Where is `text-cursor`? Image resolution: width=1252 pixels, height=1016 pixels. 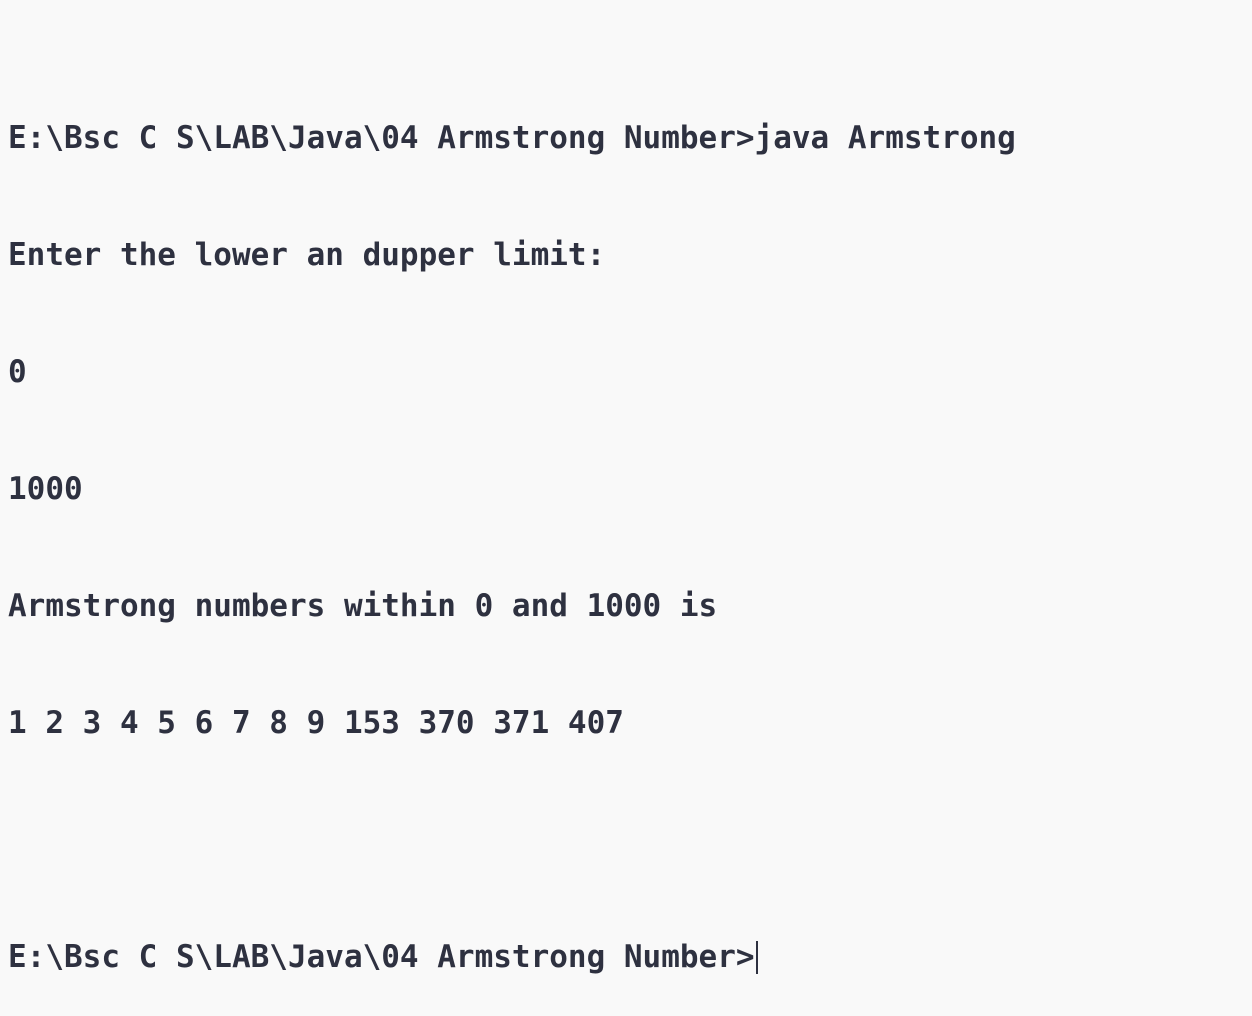 text-cursor is located at coordinates (756, 957).